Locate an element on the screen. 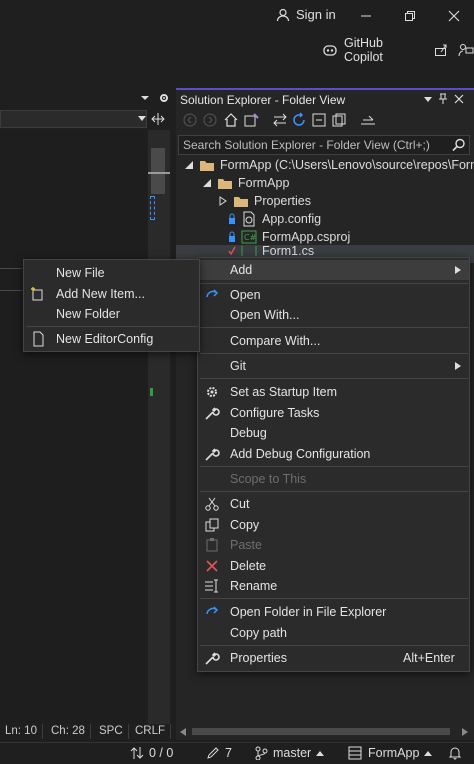  csproj-icon: C# is located at coordinates (249, 237).